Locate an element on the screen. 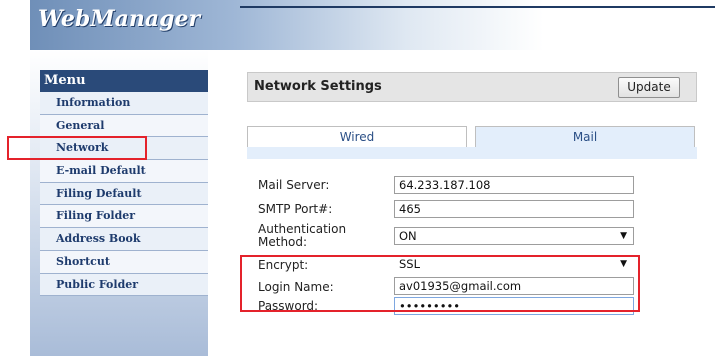  sidebar-item-information: Information is located at coordinates (124, 103).